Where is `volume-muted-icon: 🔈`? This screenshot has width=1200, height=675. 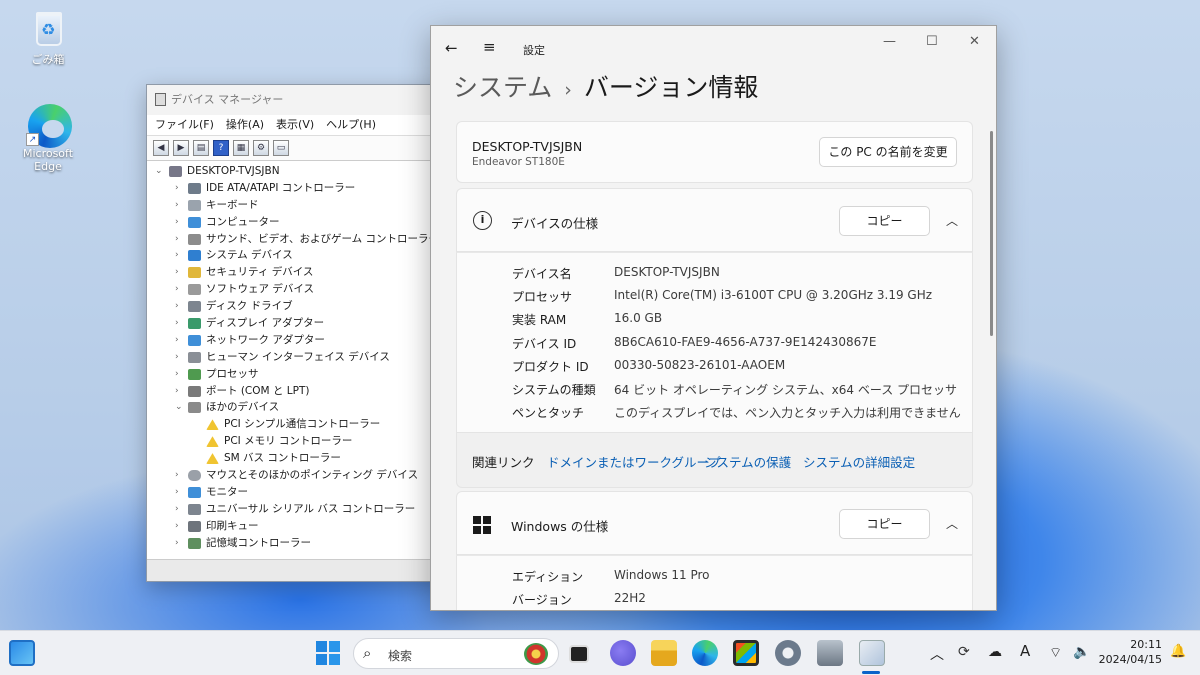
volume-muted-icon: 🔈 is located at coordinates (1081, 652).